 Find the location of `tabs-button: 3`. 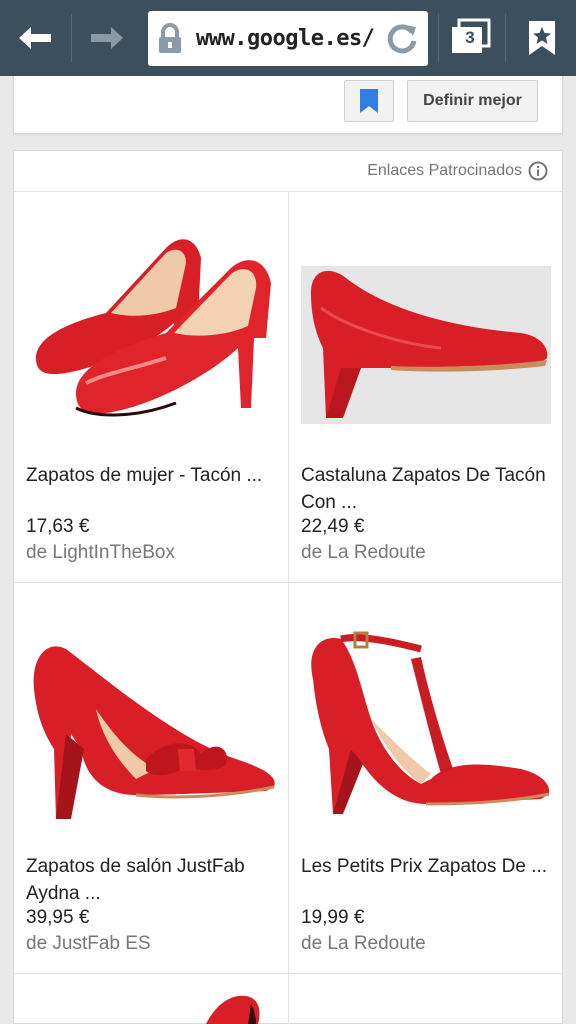

tabs-button: 3 is located at coordinates (471, 38).